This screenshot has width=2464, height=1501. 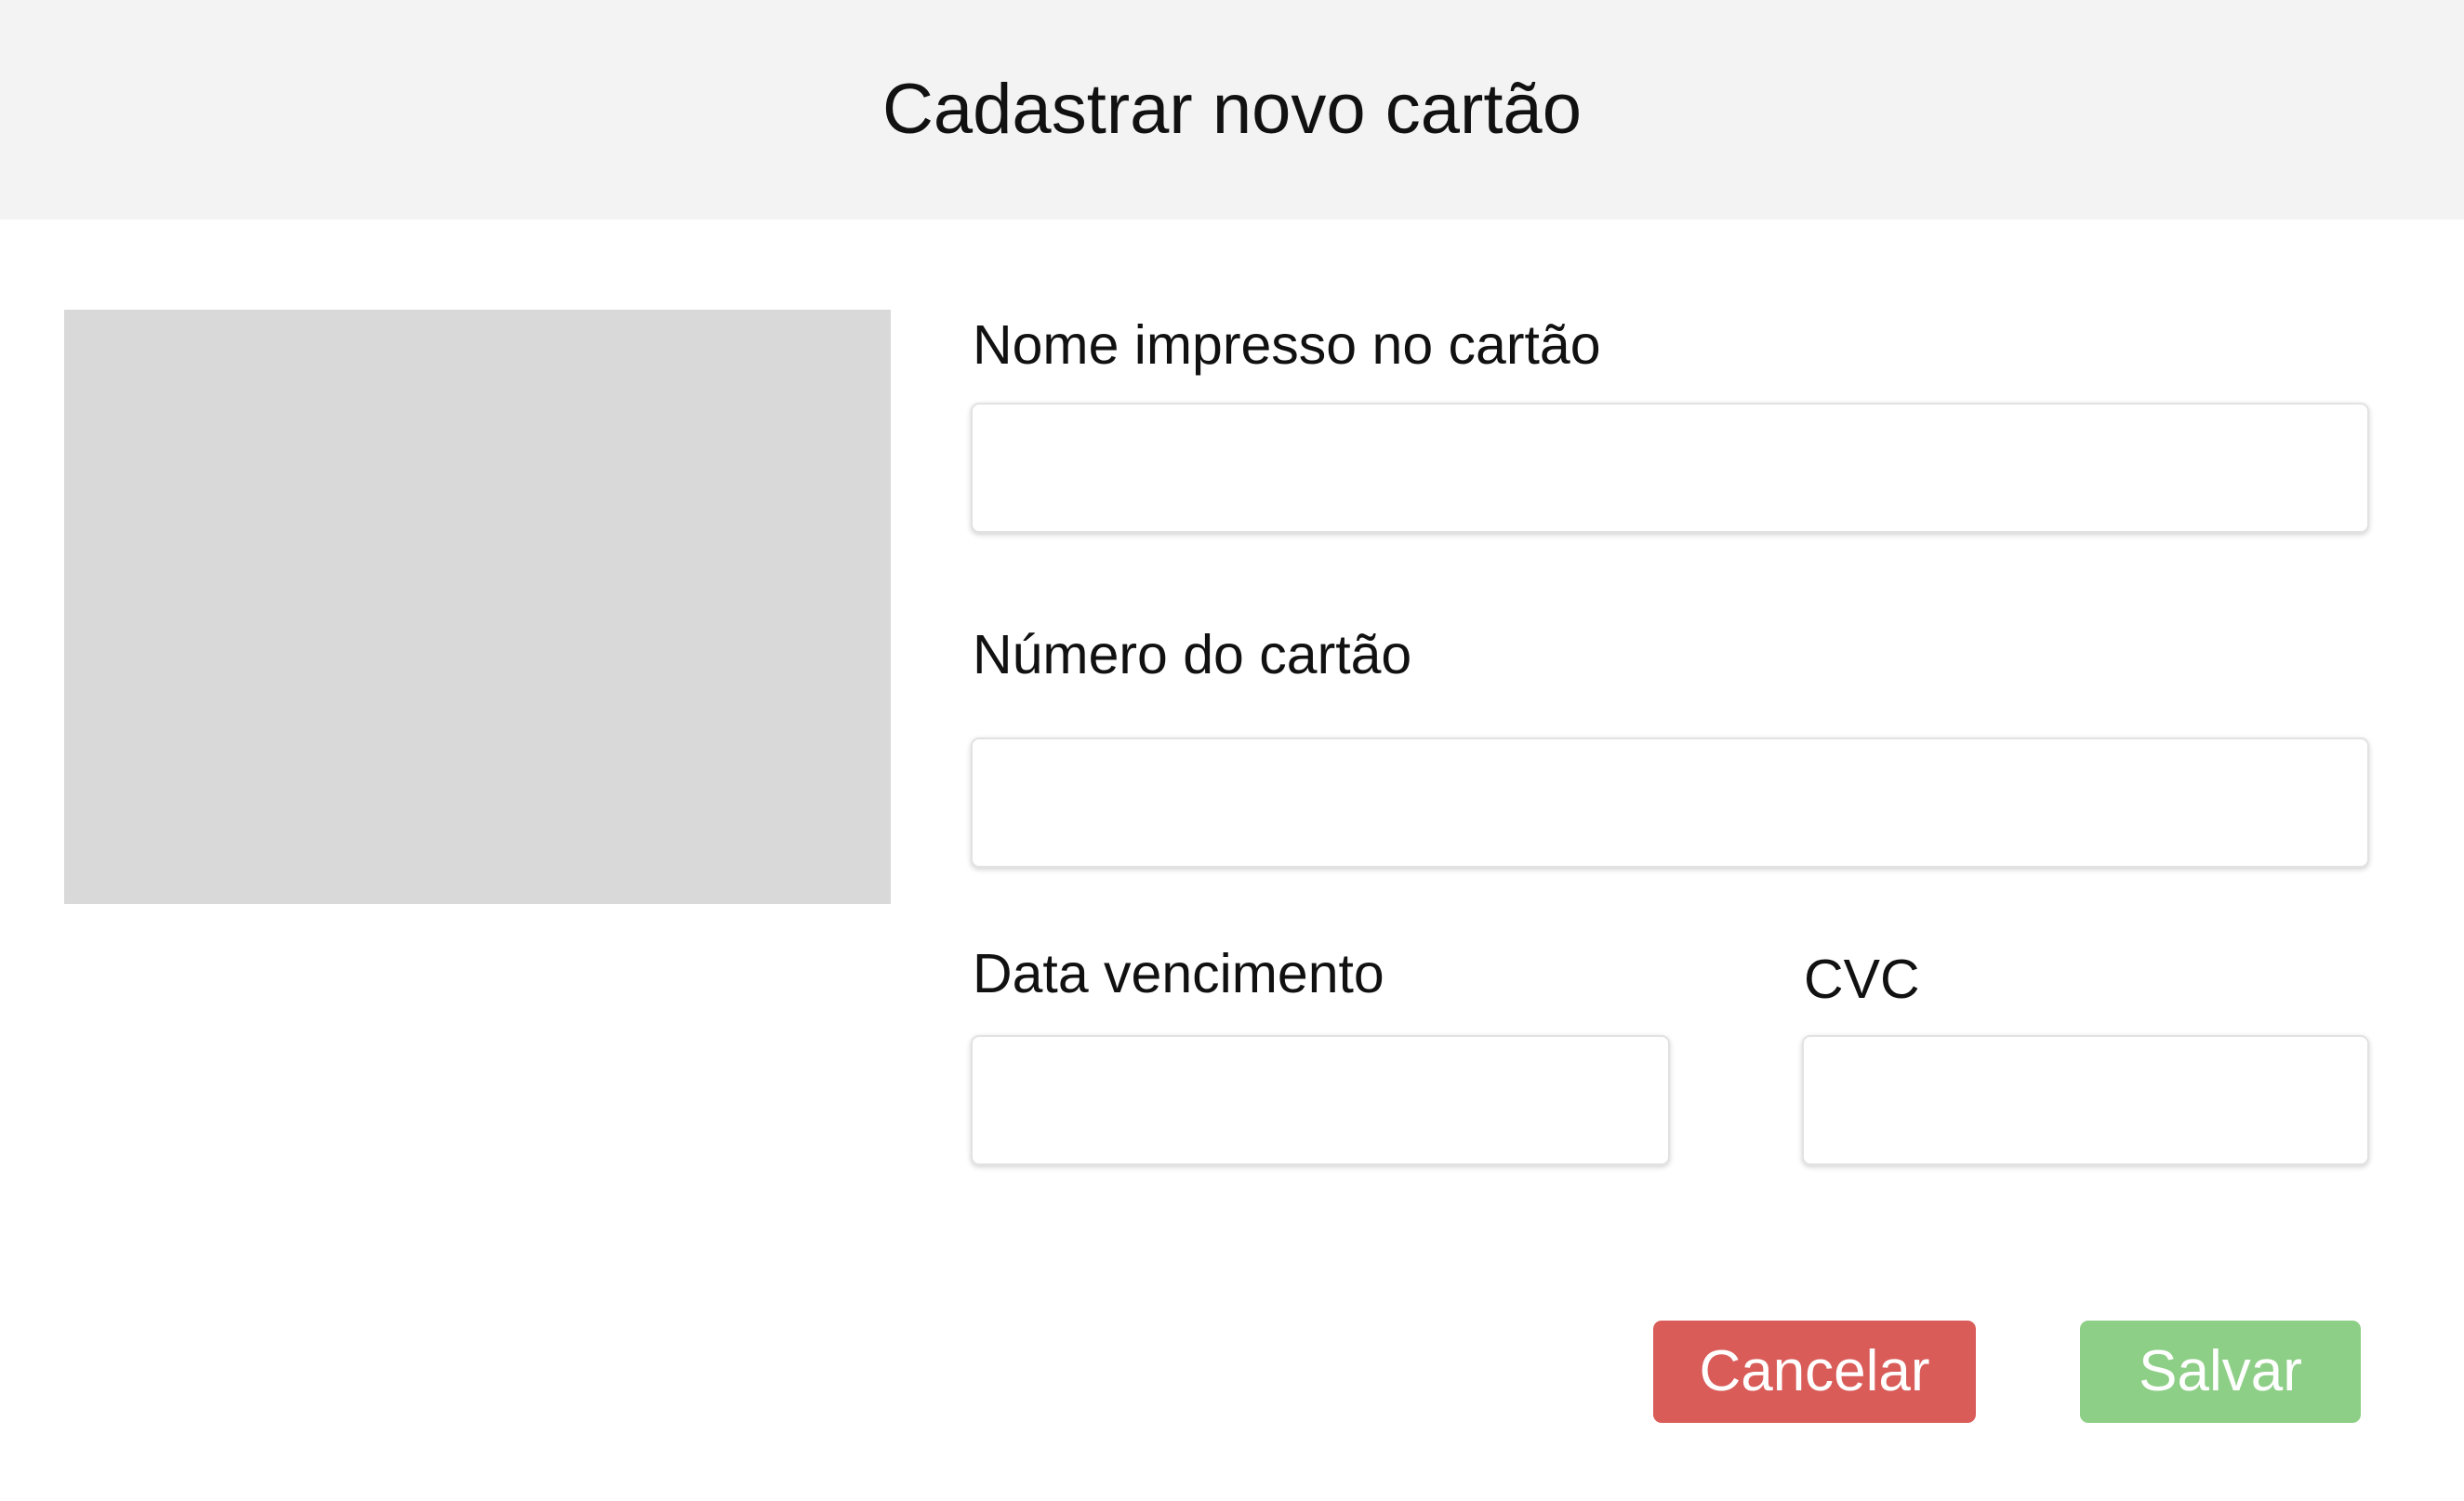 I want to click on cvc-label: CVC, so click(x=1862, y=979).